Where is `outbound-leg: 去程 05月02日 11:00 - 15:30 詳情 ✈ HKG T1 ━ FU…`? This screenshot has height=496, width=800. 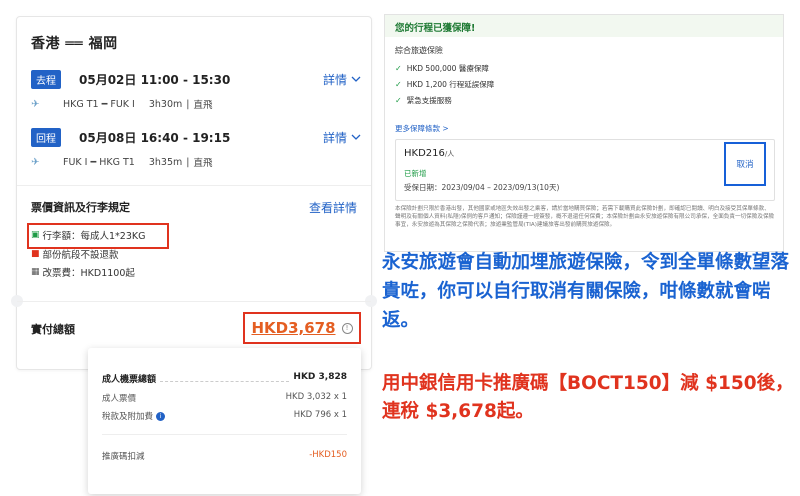 outbound-leg: 去程 05月02日 11:00 - 15:30 詳情 ✈ HKG T1 ━ FU… is located at coordinates (196, 90).